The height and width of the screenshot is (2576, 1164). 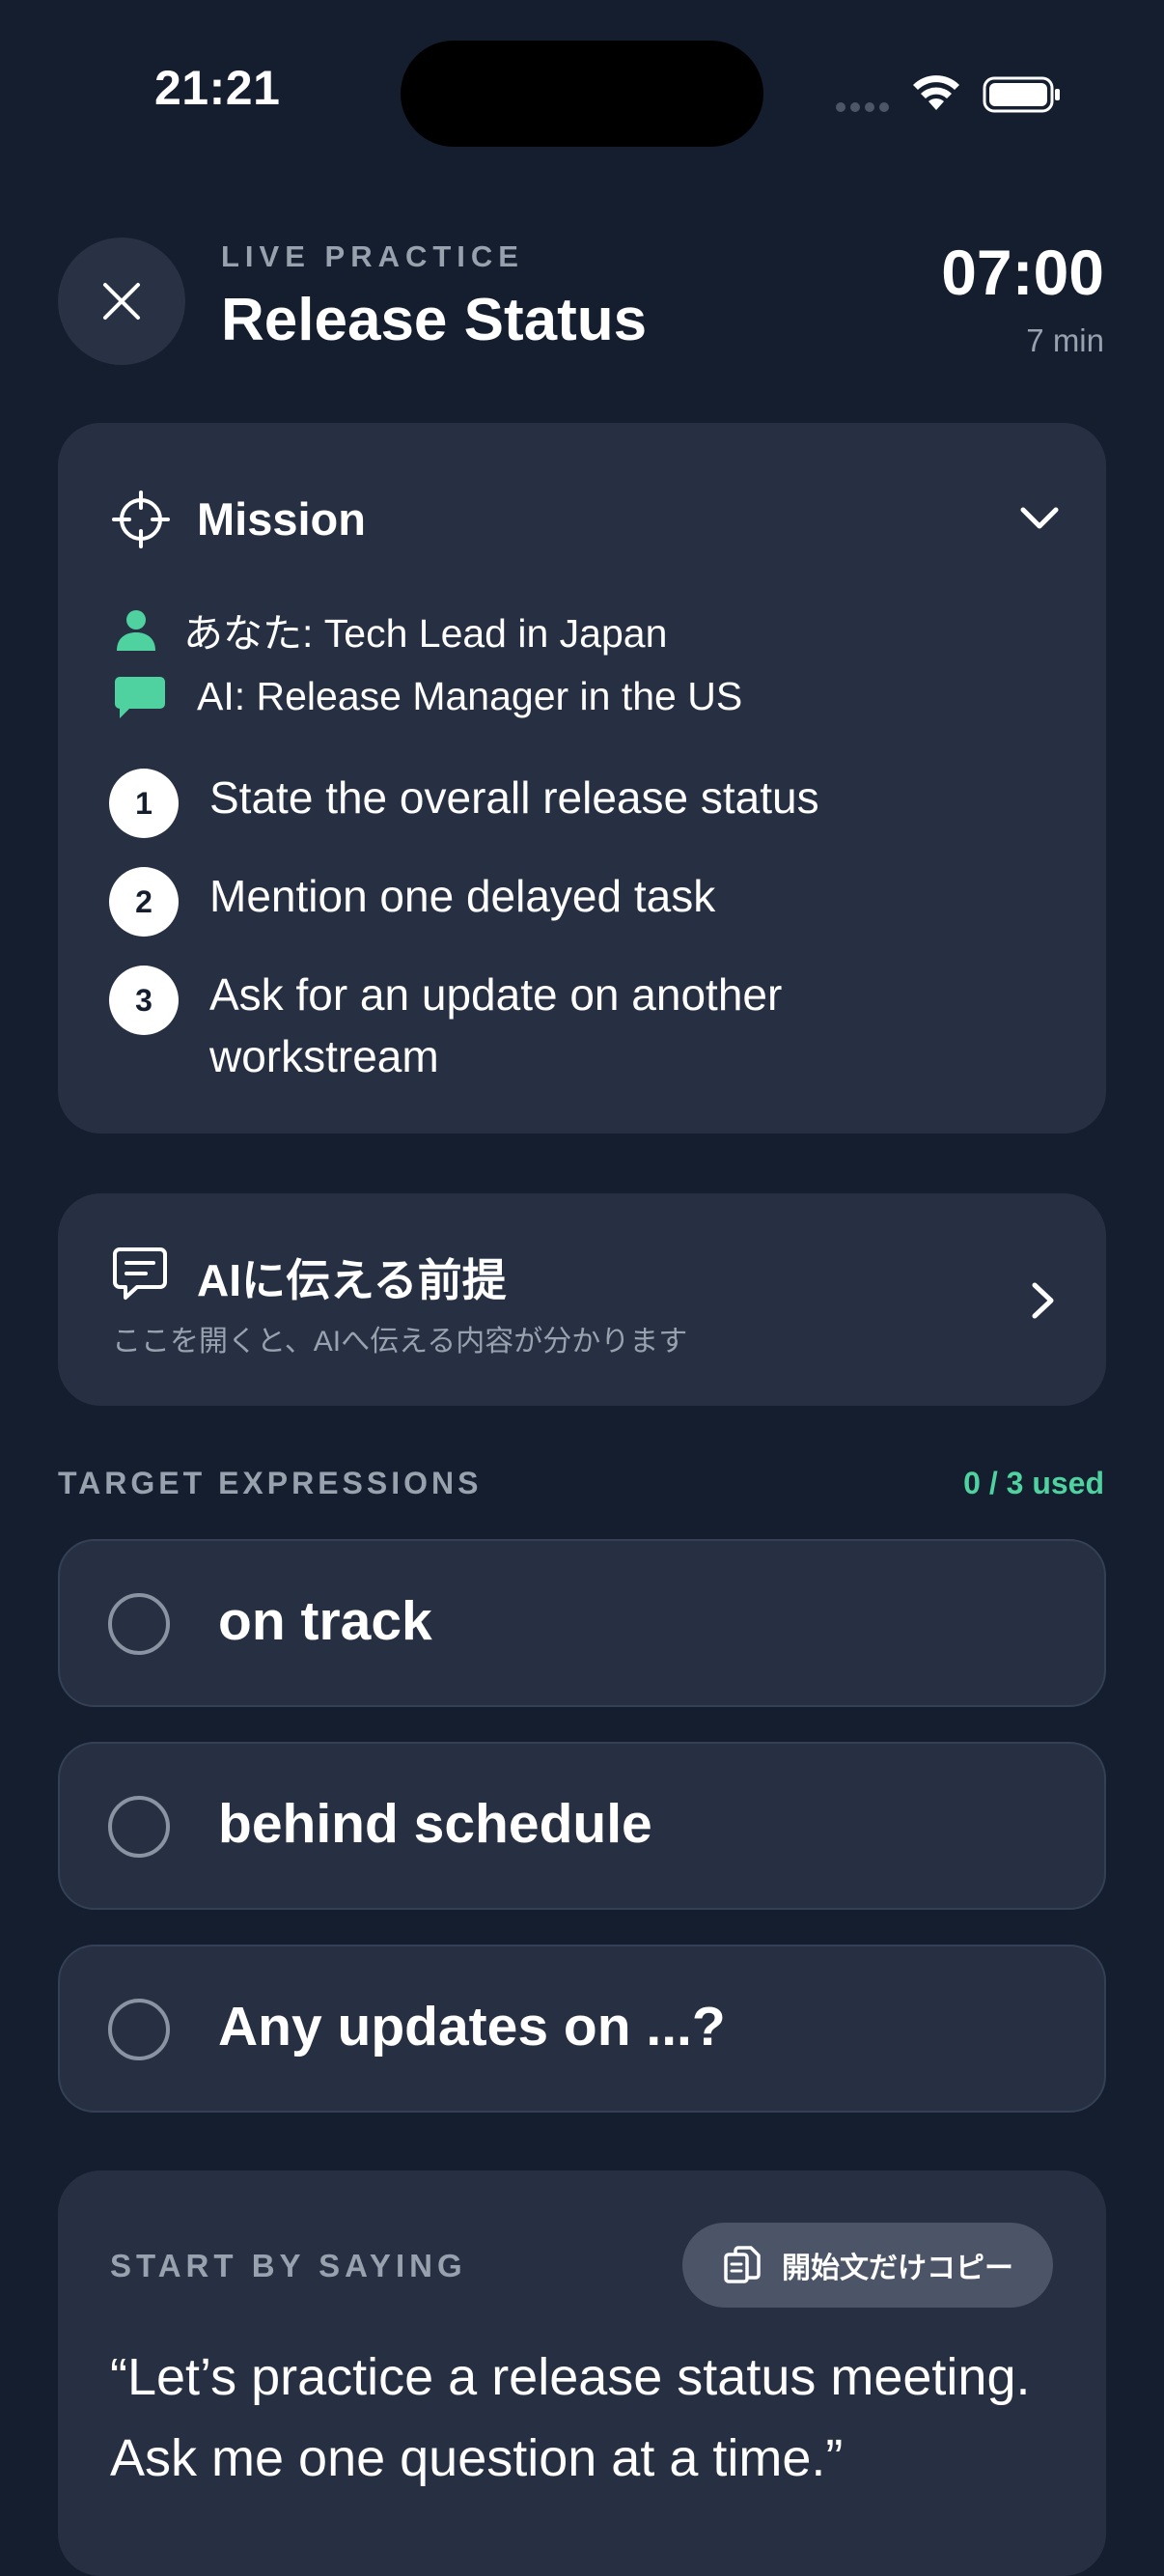 What do you see at coordinates (141, 519) in the screenshot?
I see `crosshair-icon` at bounding box center [141, 519].